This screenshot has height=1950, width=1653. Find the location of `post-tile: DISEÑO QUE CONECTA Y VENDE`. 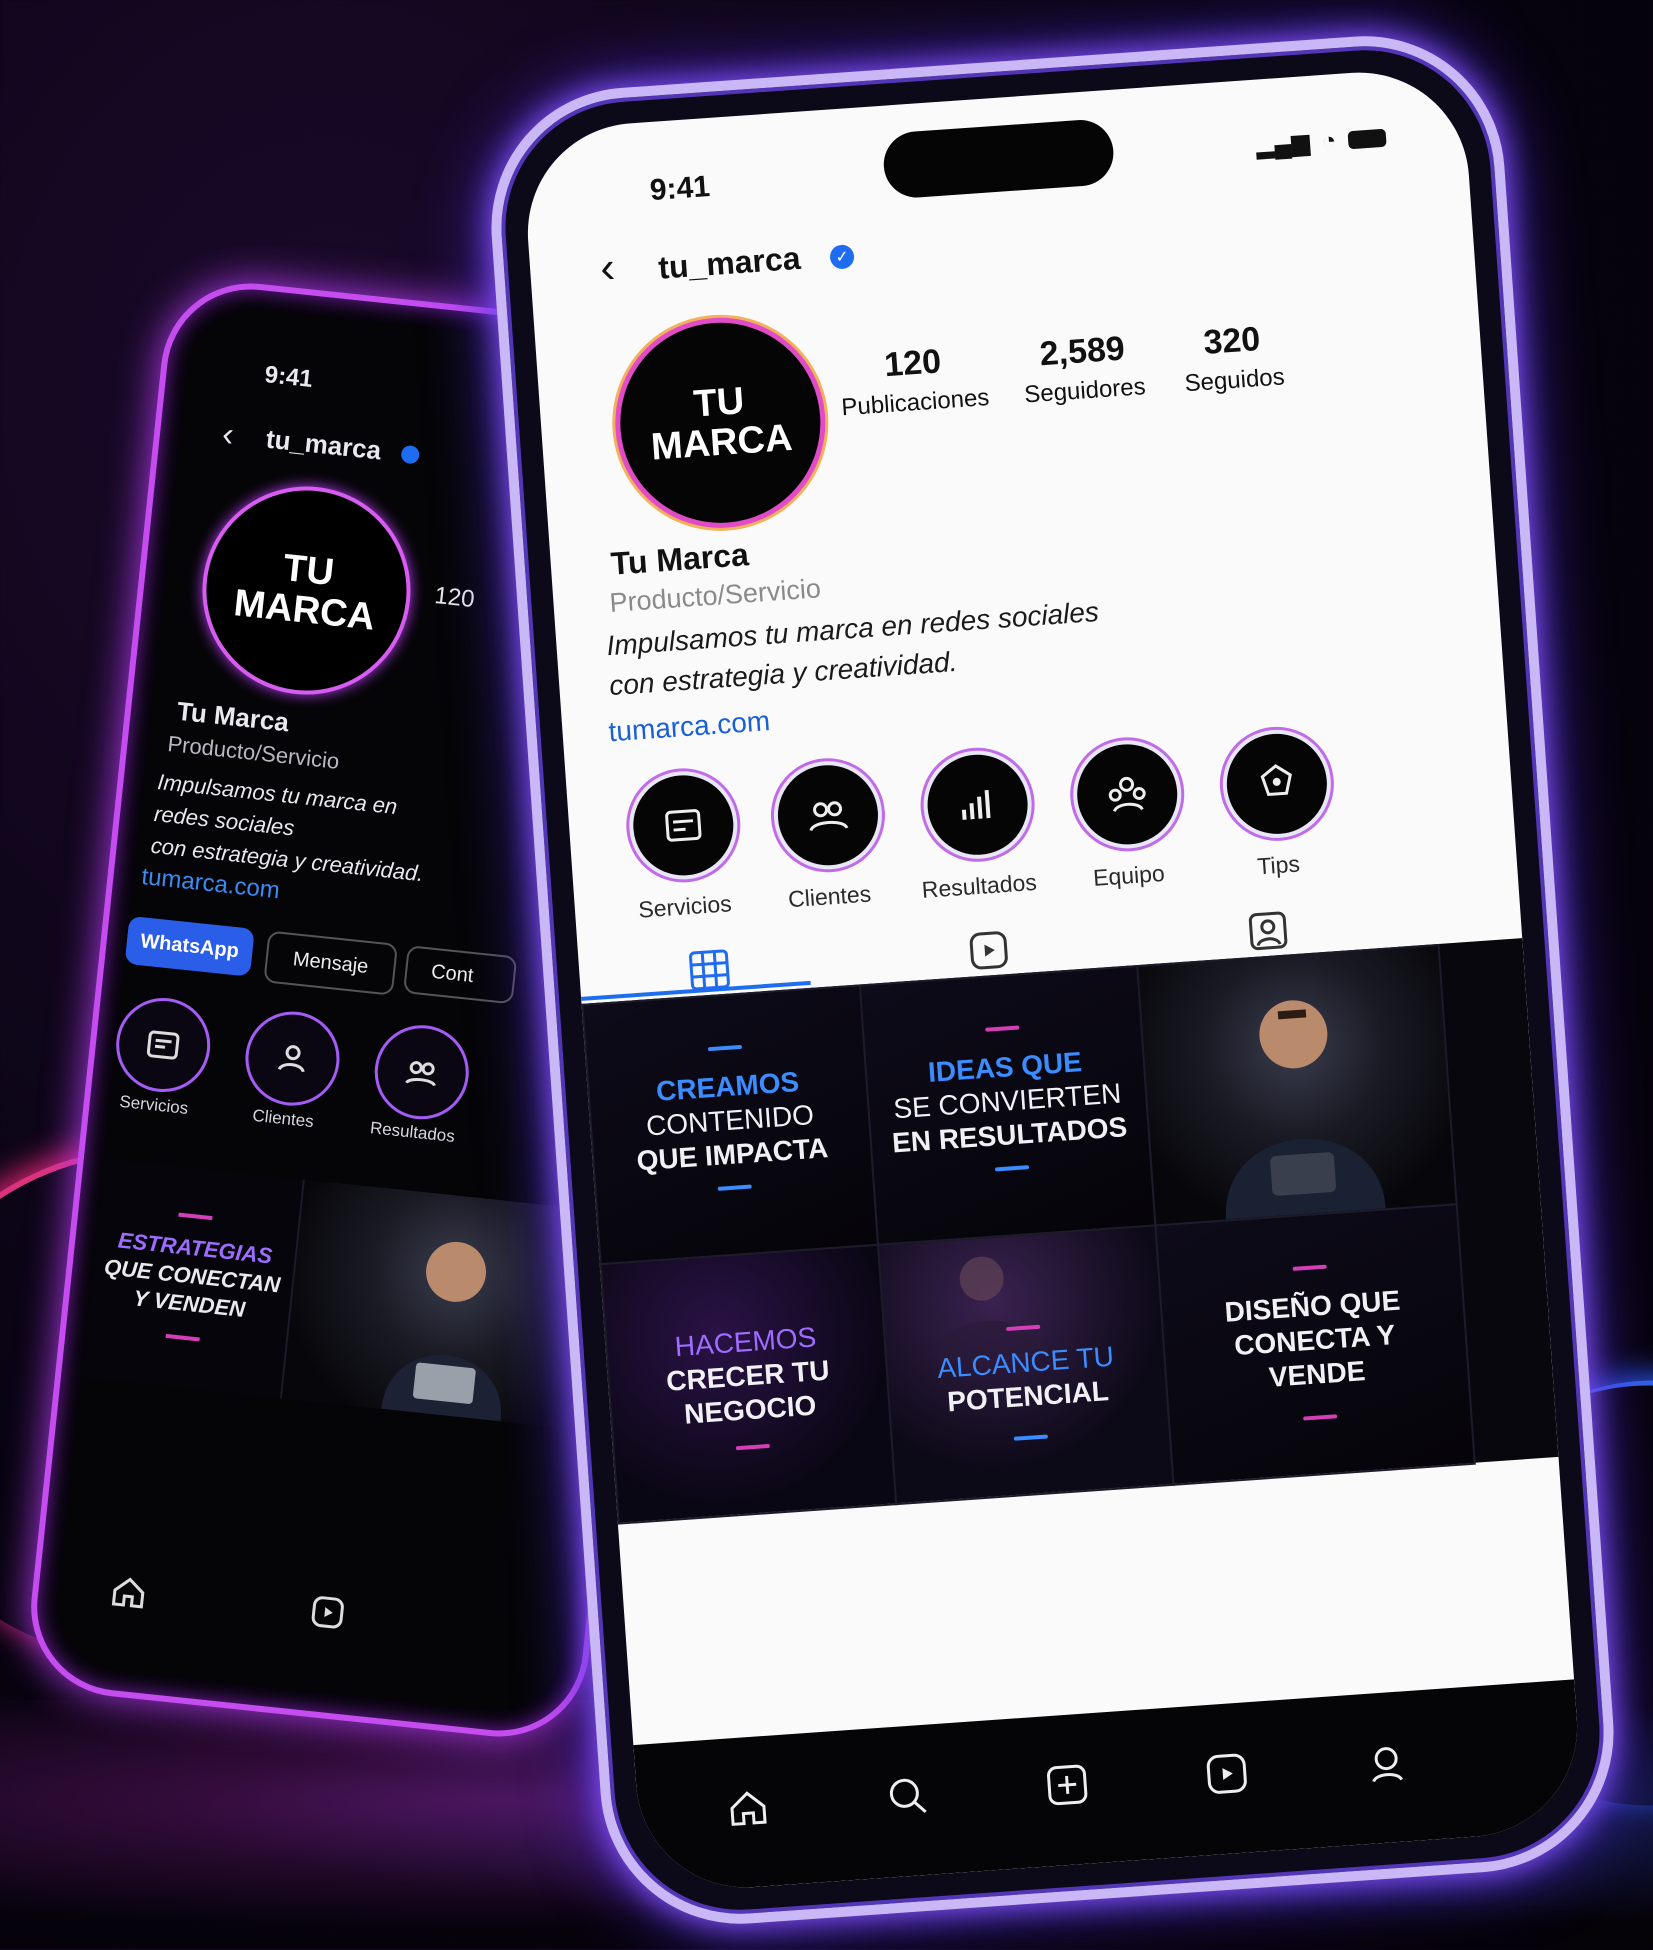

post-tile: DISEÑO QUE CONECTA Y VENDE is located at coordinates (1315, 1344).